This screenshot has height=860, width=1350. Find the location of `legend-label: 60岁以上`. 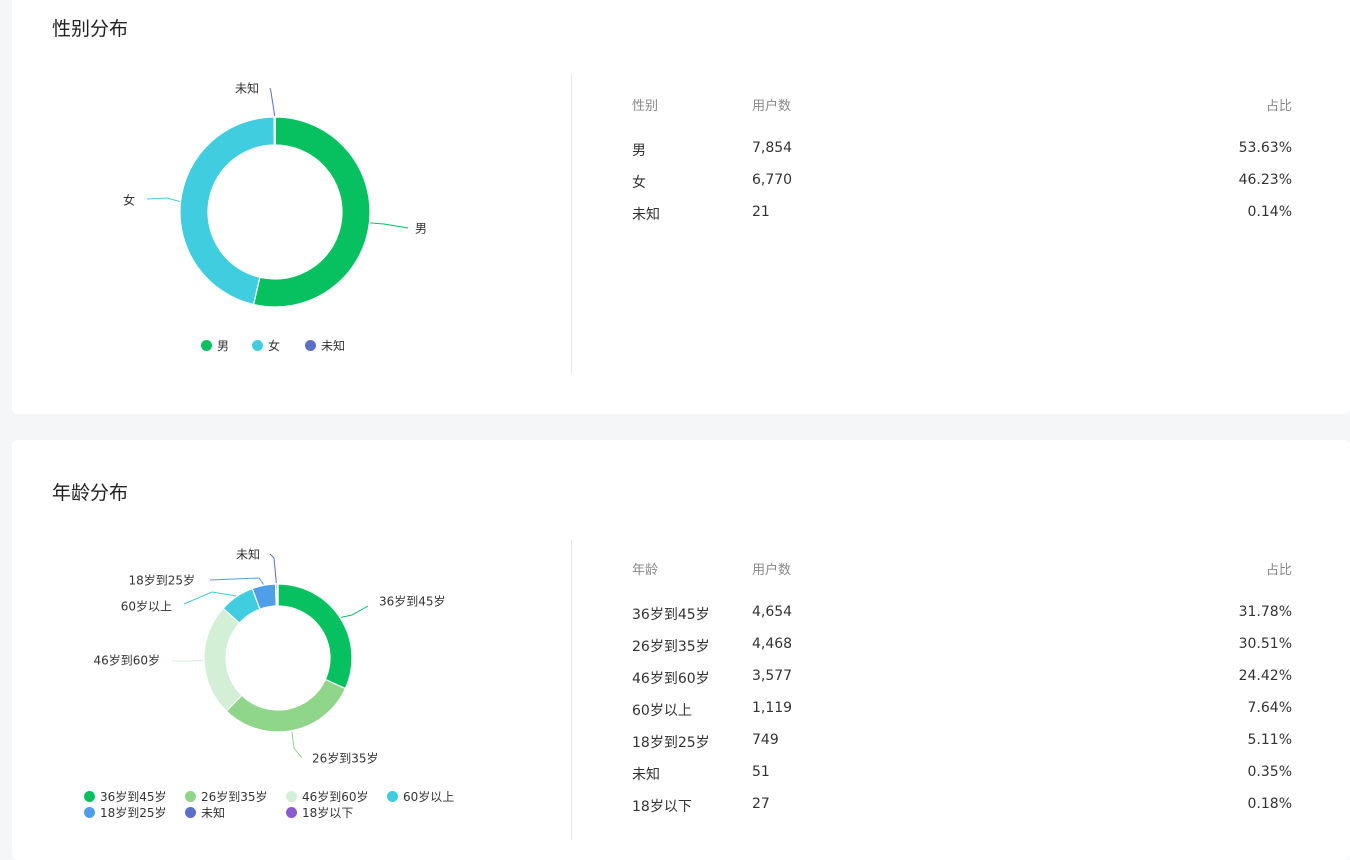

legend-label: 60岁以上 is located at coordinates (429, 797).